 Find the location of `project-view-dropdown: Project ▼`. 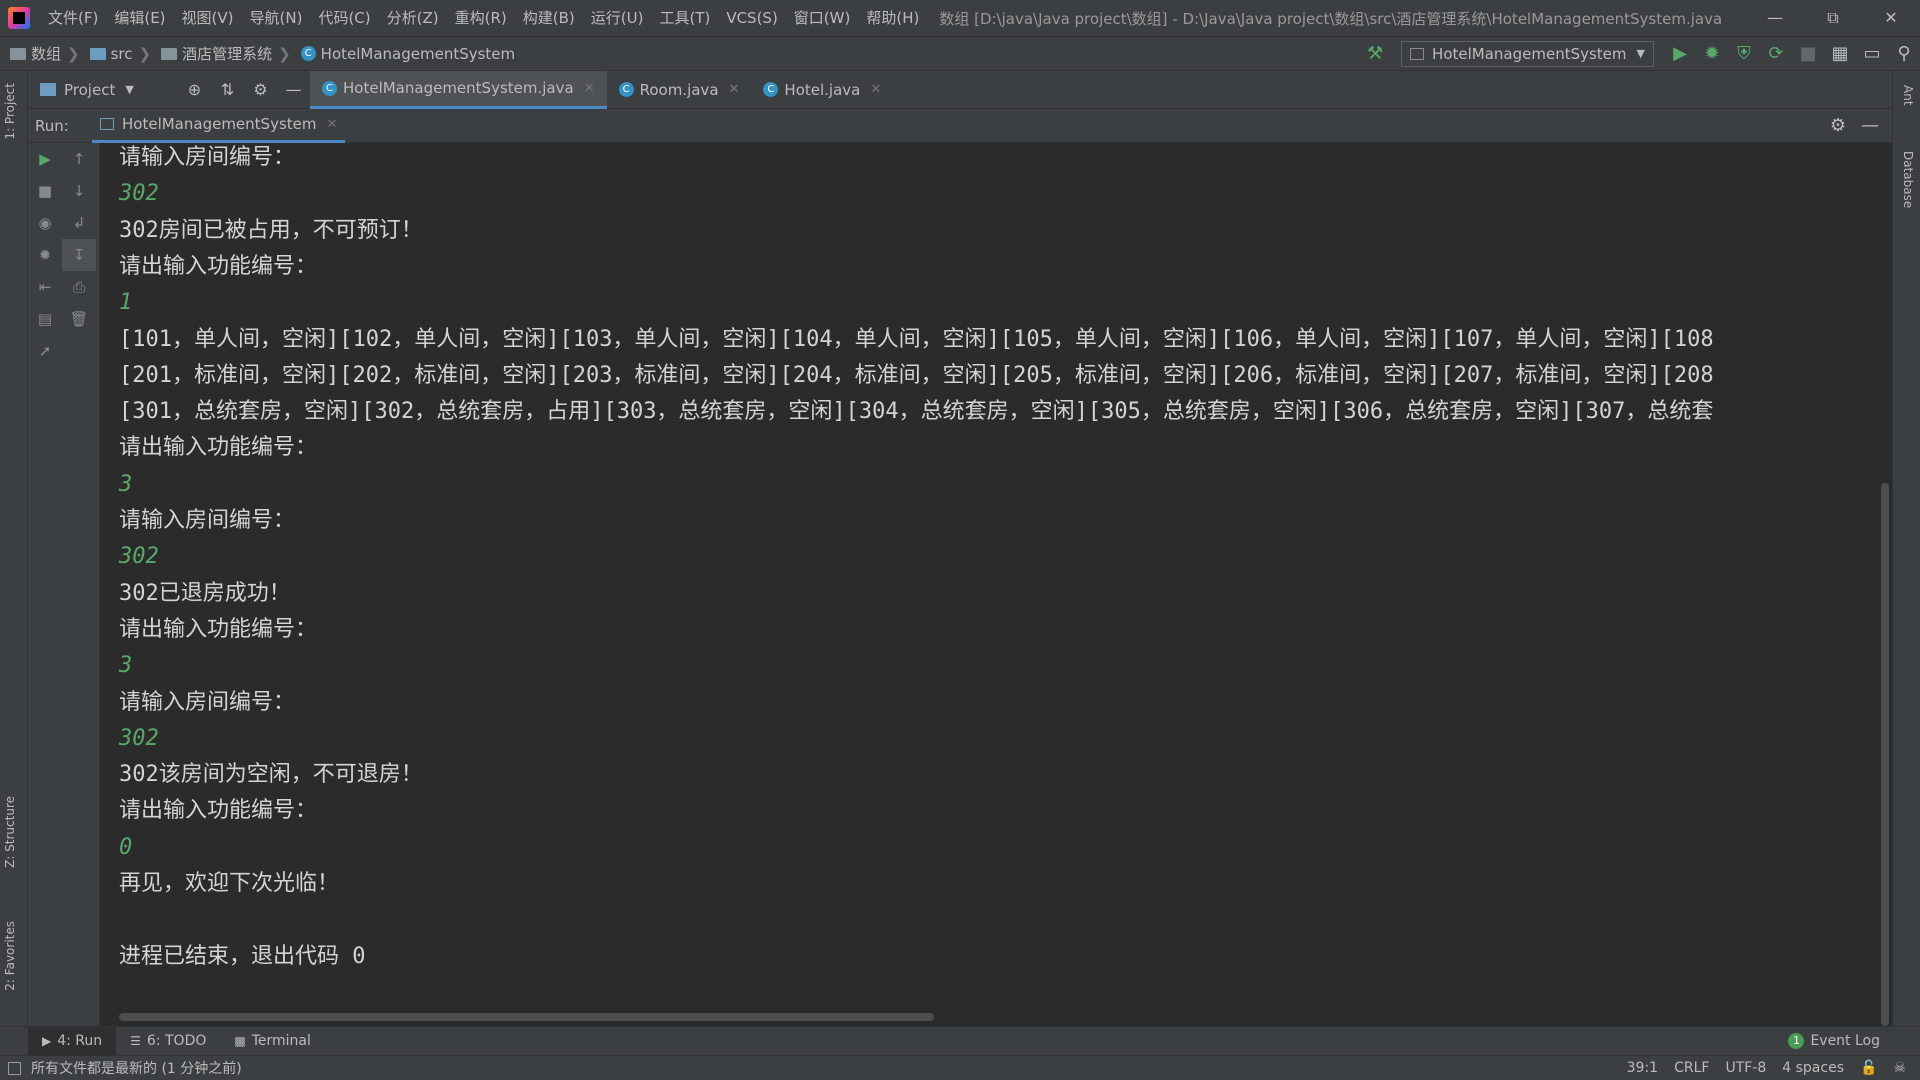

project-view-dropdown: Project ▼ is located at coordinates (103, 90).